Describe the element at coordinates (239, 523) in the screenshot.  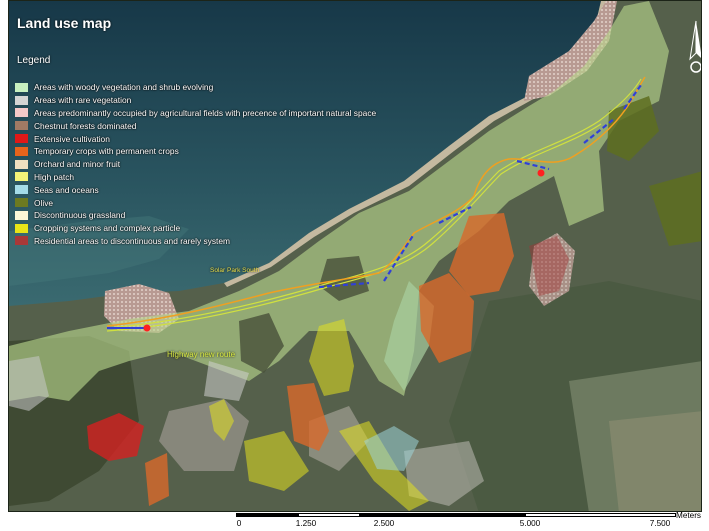
I see `scale-tick: 0` at that location.